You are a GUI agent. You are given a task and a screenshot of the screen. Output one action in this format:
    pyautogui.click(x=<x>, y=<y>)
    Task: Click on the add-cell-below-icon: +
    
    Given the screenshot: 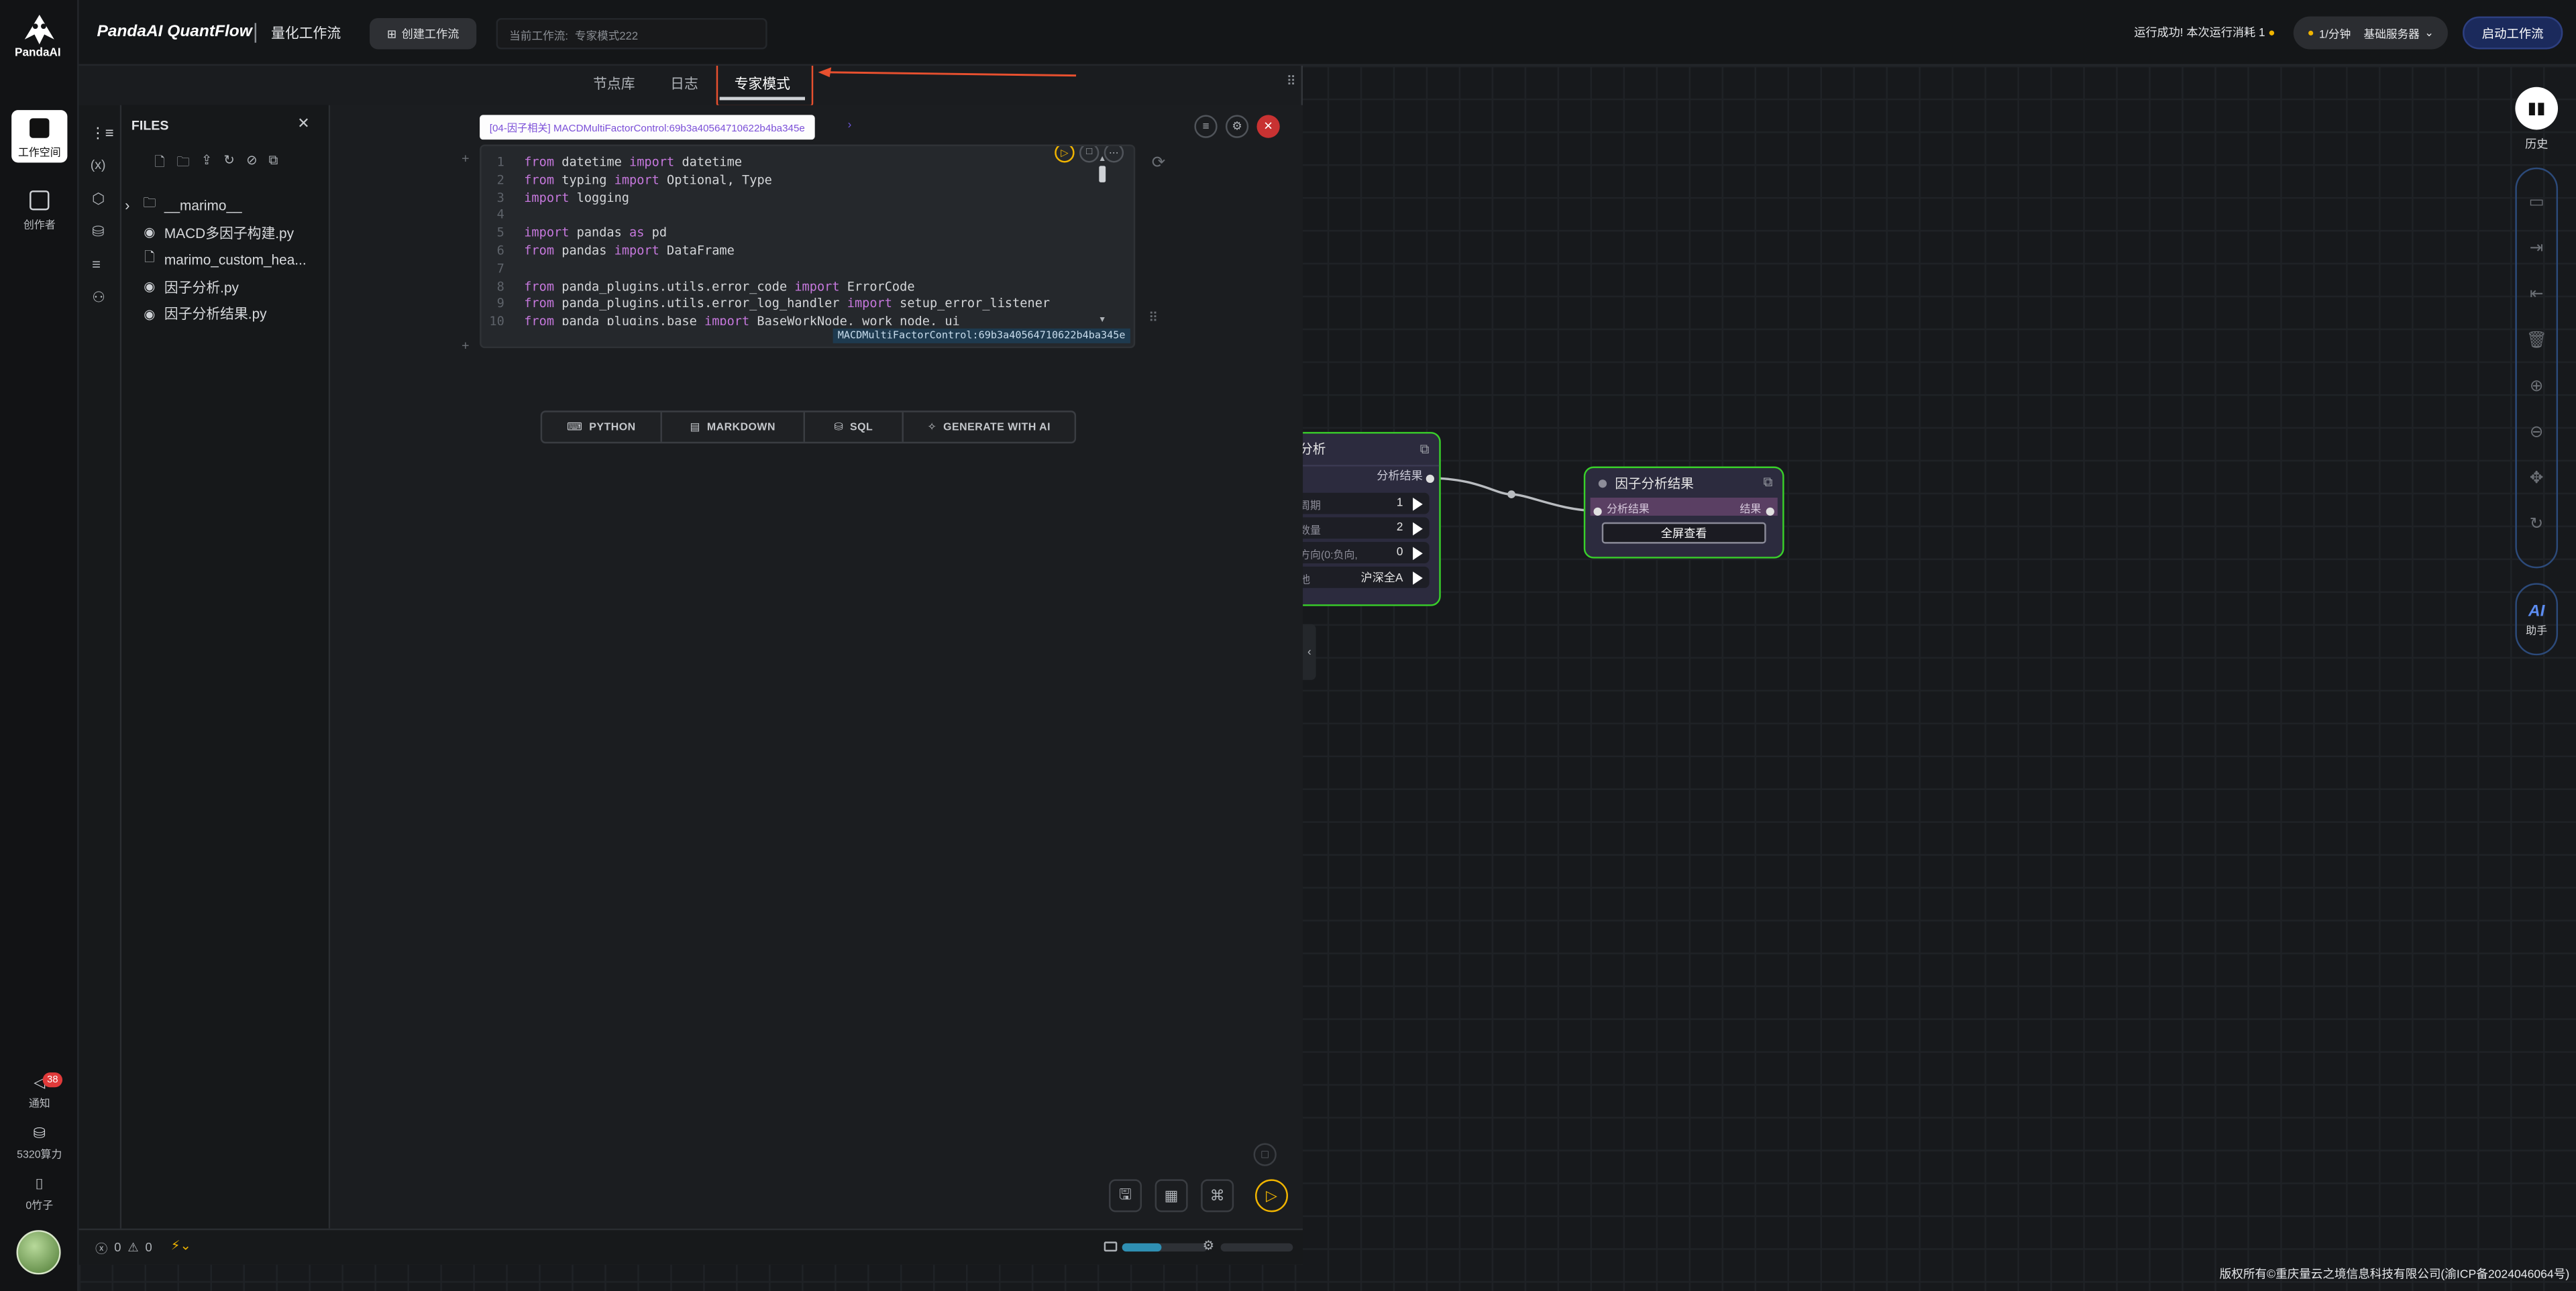 What is the action you would take?
    pyautogui.click(x=465, y=345)
    